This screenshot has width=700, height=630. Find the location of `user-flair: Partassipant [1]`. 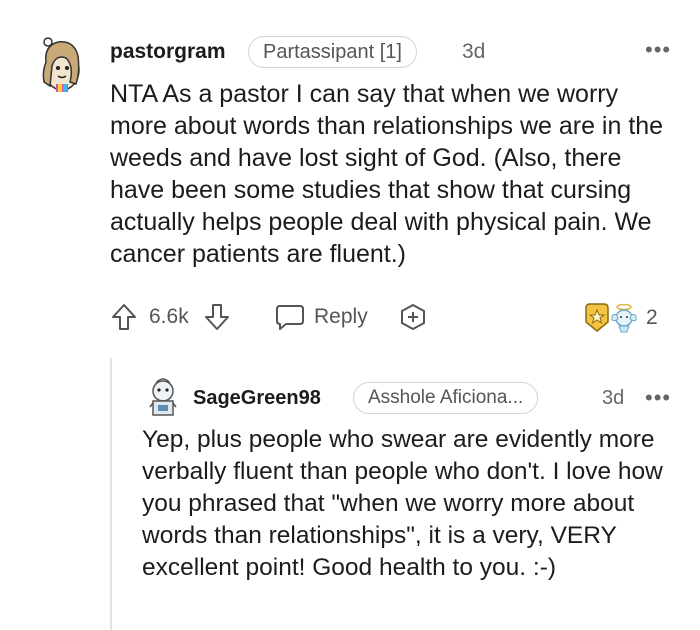

user-flair: Partassipant [1] is located at coordinates (332, 52).